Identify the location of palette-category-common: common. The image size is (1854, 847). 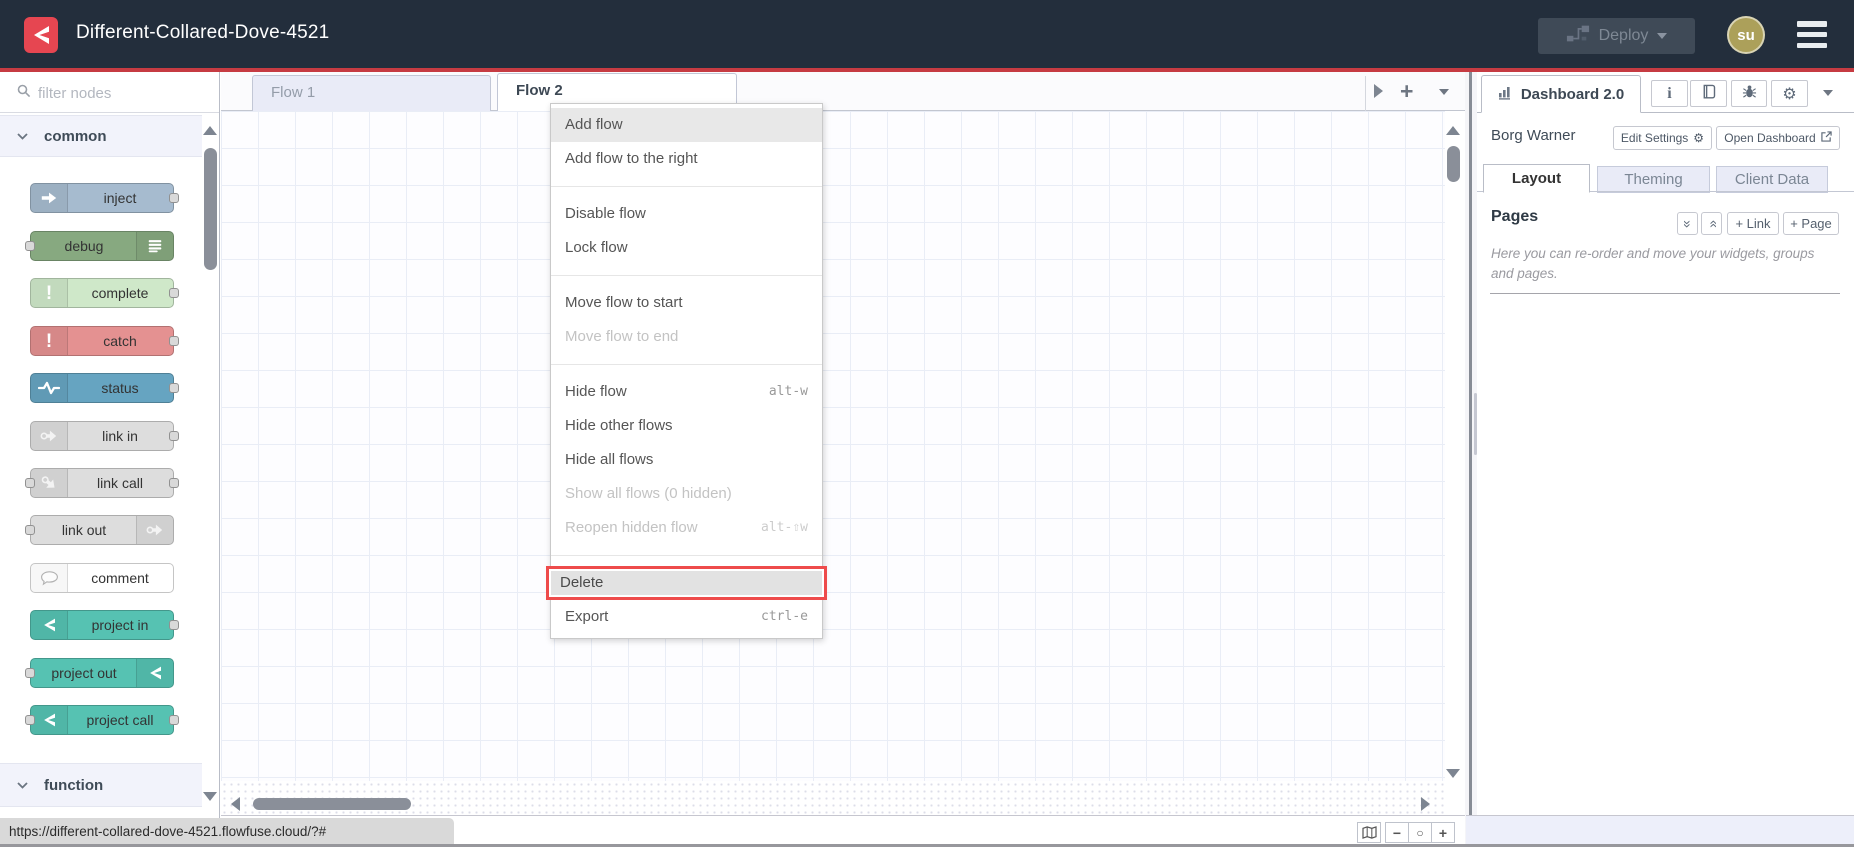
(101, 136).